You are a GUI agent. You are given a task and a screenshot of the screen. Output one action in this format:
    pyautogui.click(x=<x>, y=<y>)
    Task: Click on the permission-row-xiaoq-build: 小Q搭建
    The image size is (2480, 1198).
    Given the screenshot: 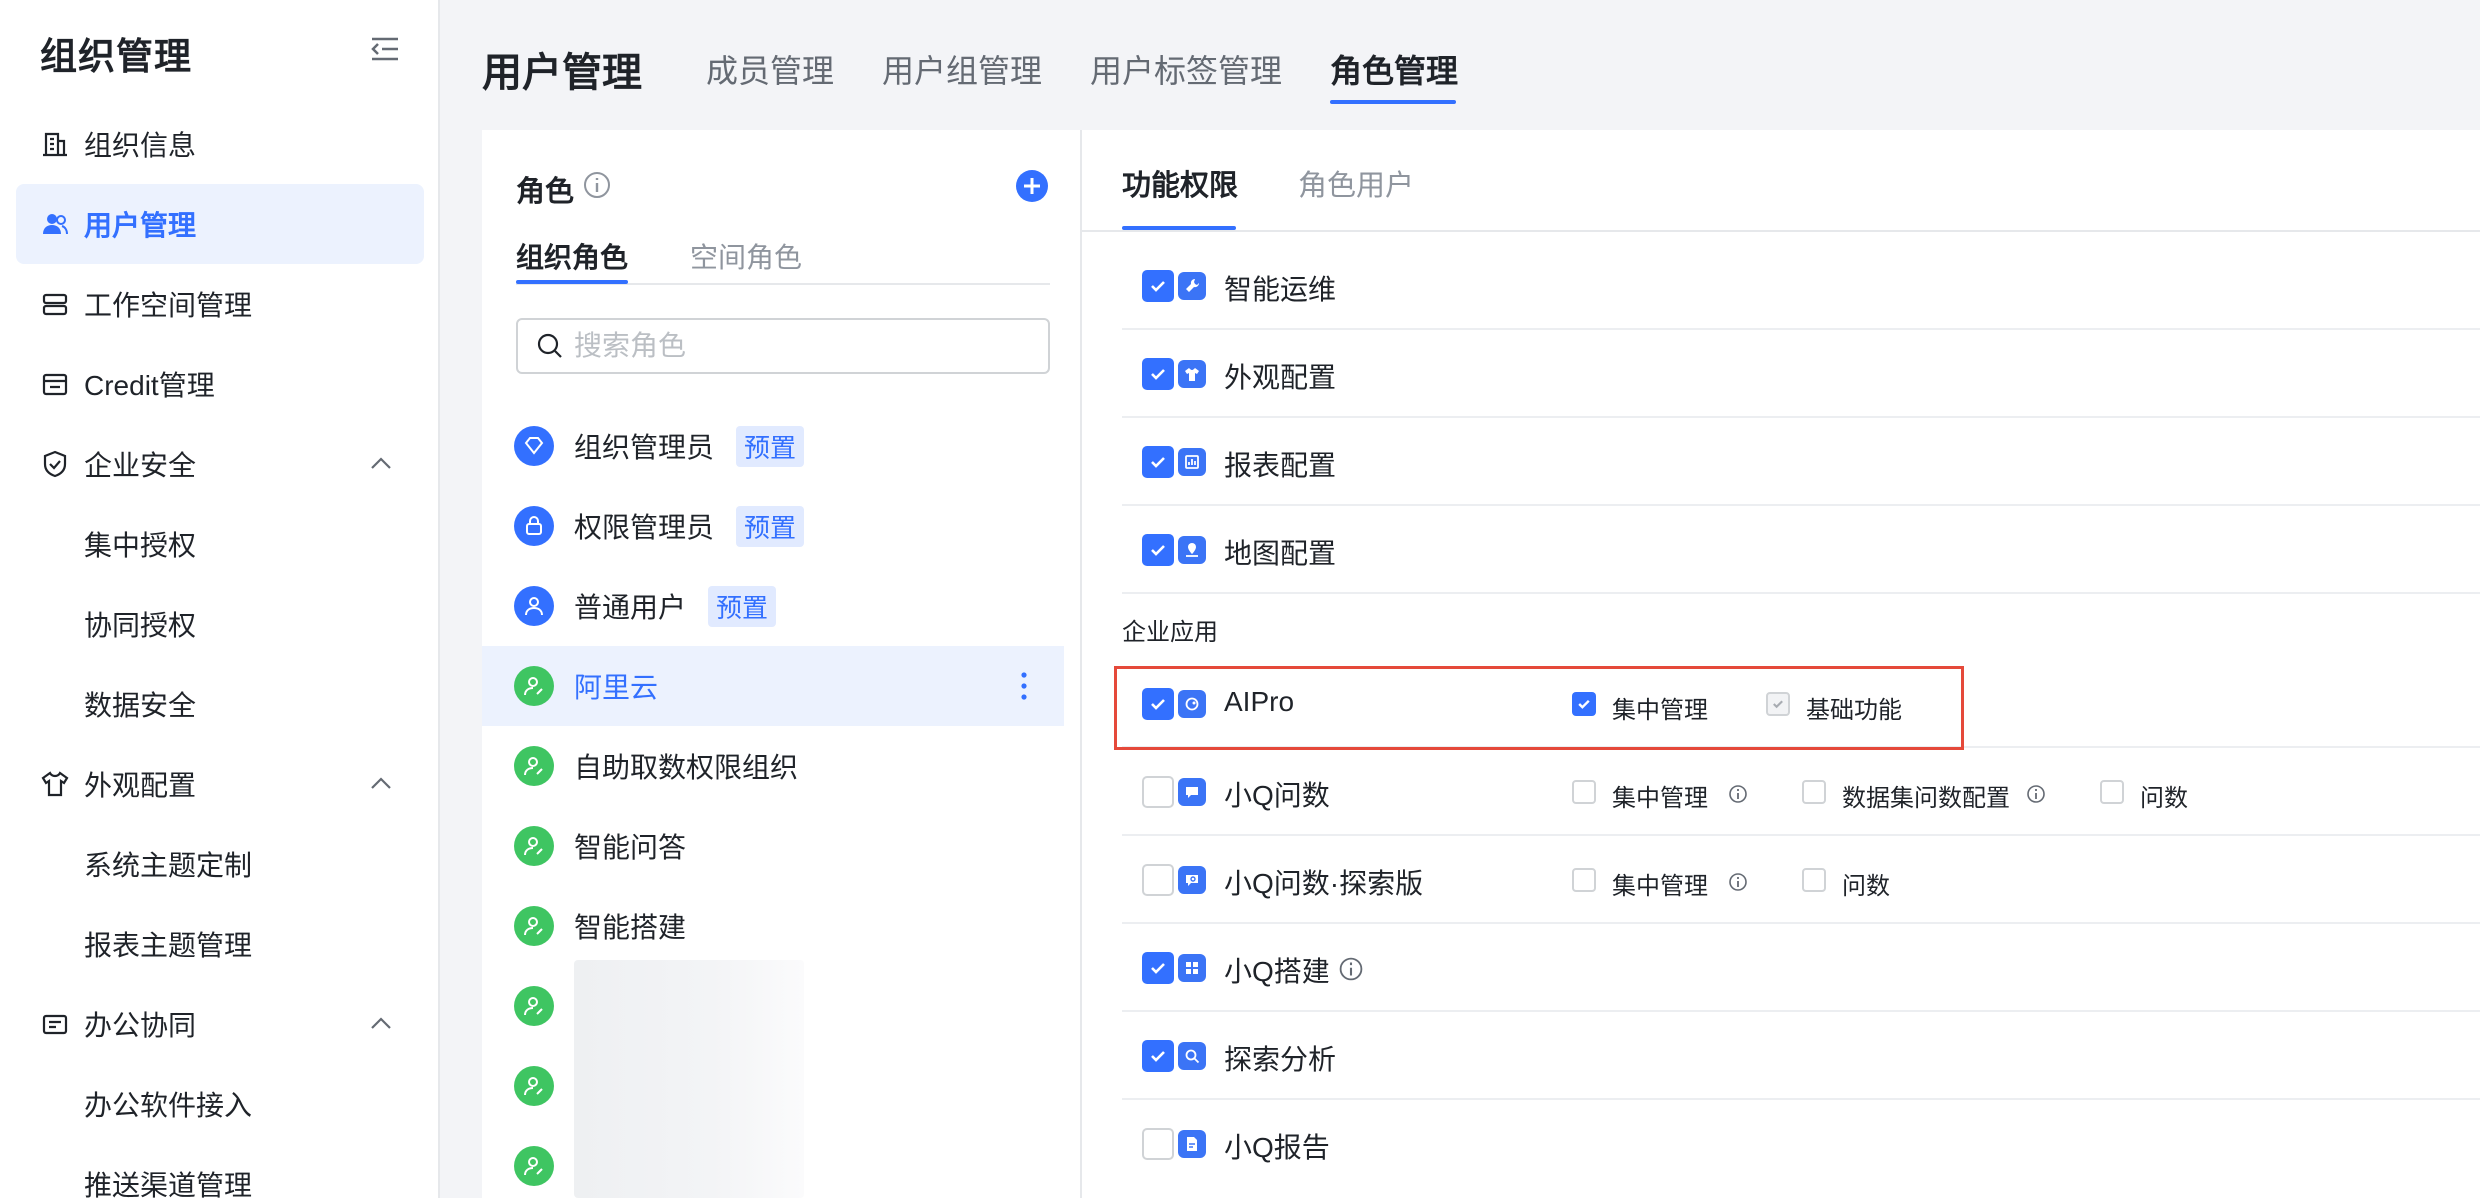 What is the action you would take?
    pyautogui.click(x=1801, y=968)
    